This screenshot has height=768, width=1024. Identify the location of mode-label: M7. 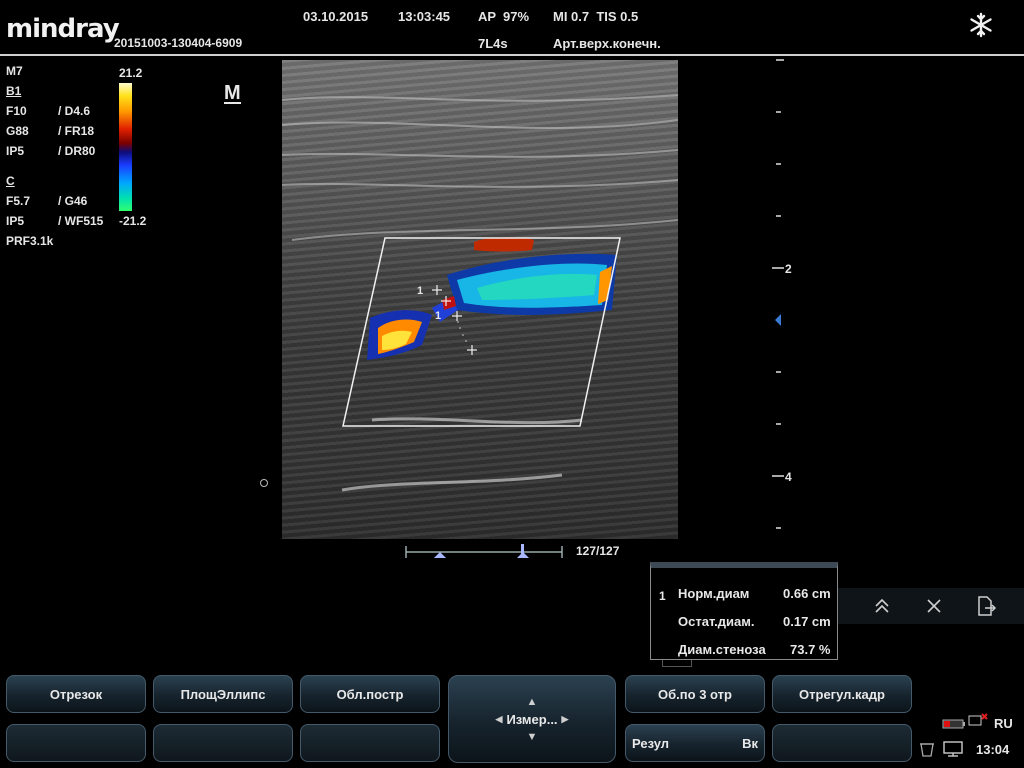
(14, 71).